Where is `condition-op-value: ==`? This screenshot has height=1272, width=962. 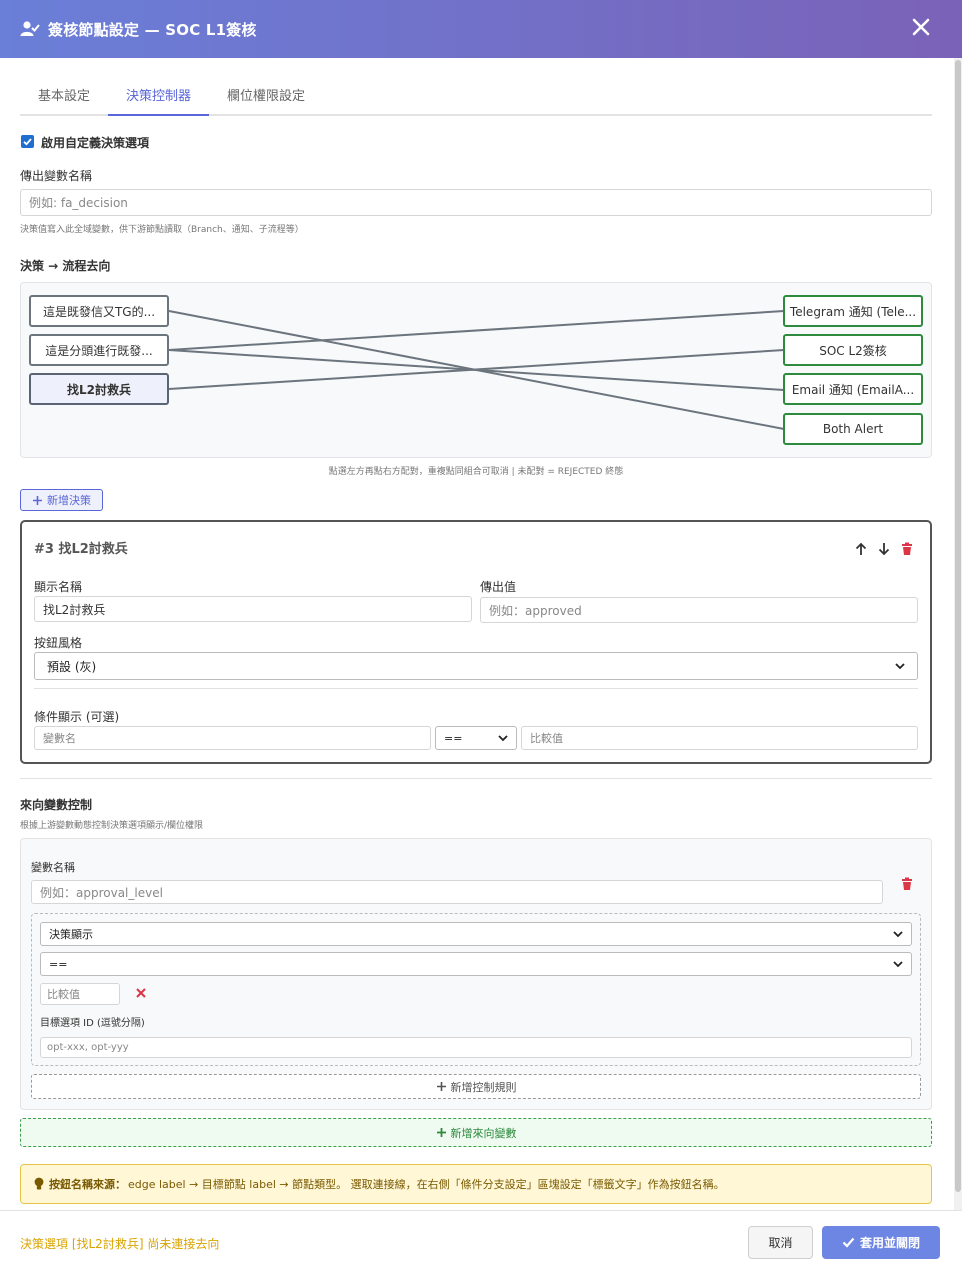 condition-op-value: == is located at coordinates (453, 738).